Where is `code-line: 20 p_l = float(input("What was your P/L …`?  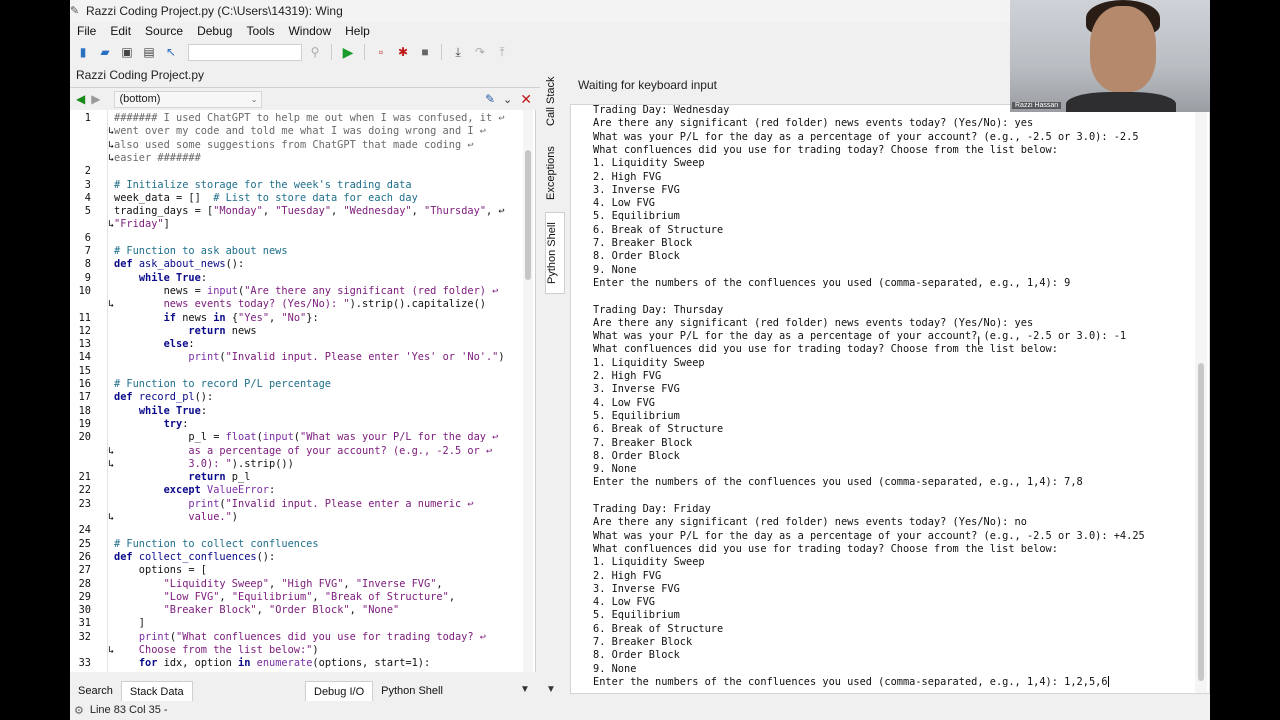 code-line: 20 p_l = float(input("What was your P/L … is located at coordinates (302, 437).